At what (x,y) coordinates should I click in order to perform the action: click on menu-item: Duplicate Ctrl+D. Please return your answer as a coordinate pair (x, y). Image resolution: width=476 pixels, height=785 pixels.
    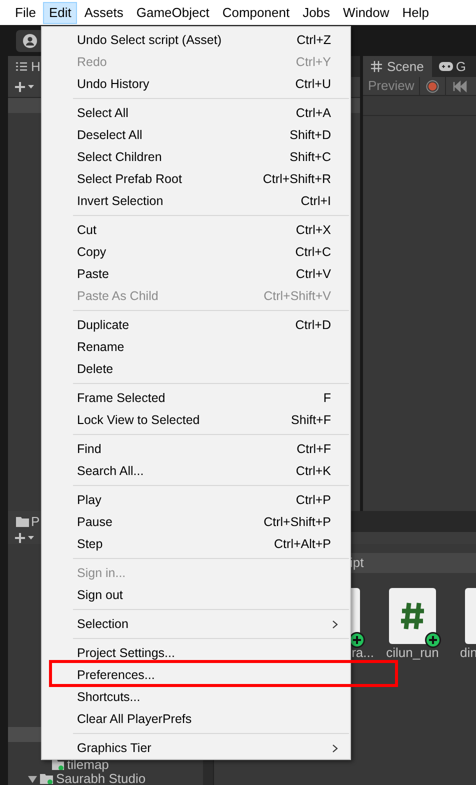
    Looking at the image, I should click on (196, 325).